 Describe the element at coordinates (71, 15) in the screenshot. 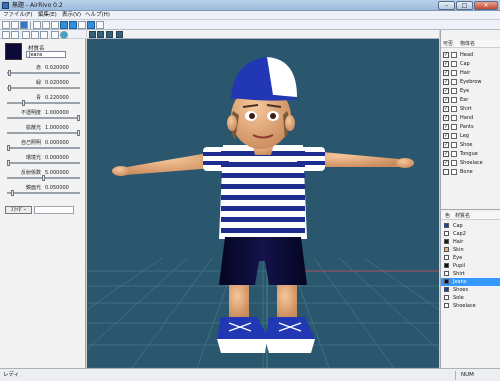

I see `menu-view: 表示(V)` at that location.